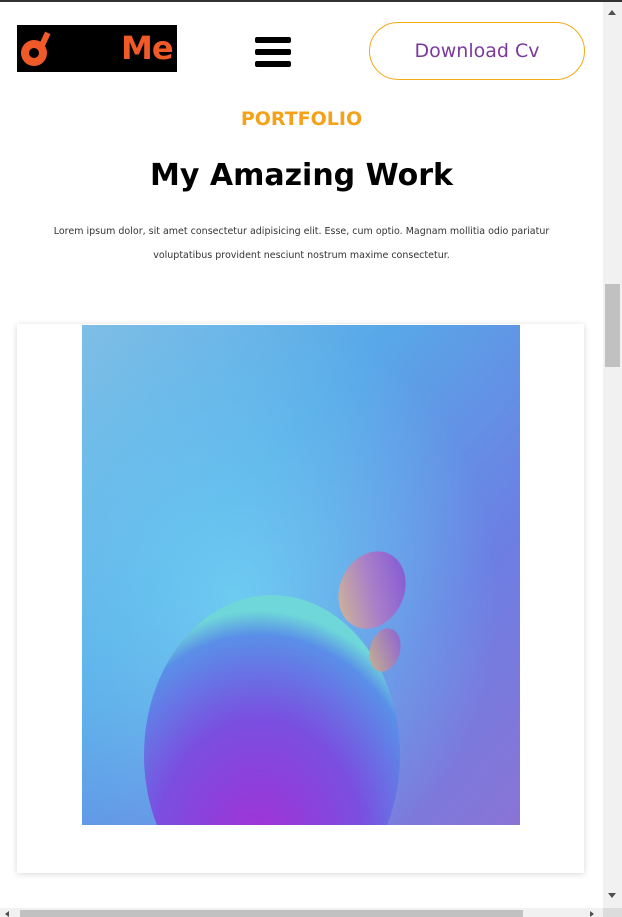  Describe the element at coordinates (612, 455) in the screenshot. I see `vertical-scrollbar` at that location.